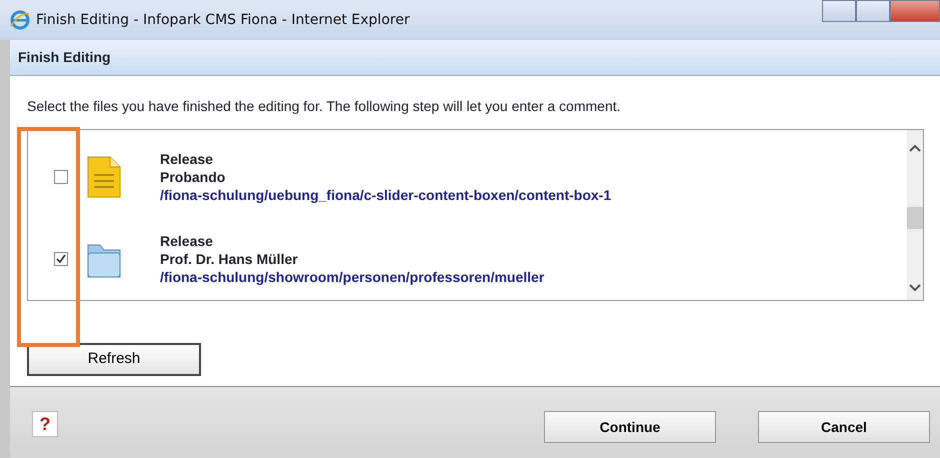 This screenshot has height=458, width=940. I want to click on maximize-button, so click(873, 11).